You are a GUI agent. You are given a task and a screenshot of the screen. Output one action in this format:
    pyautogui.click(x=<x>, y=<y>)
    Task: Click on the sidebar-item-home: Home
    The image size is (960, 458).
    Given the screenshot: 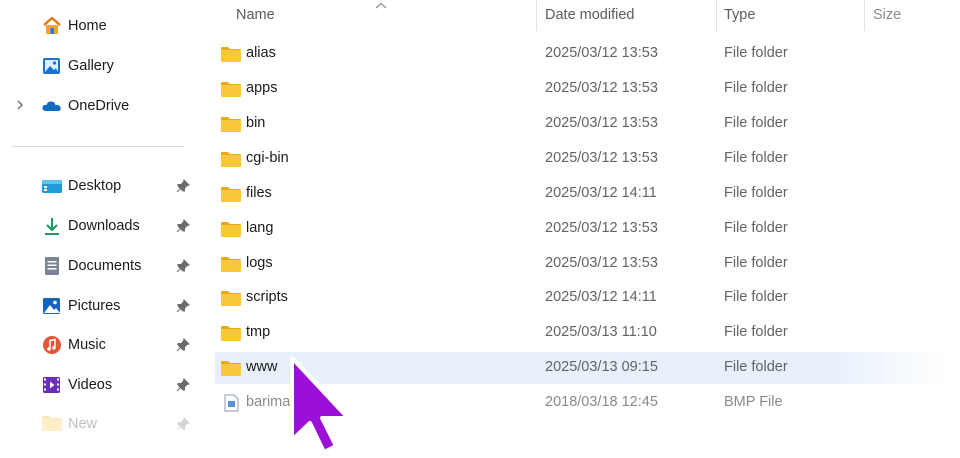 What is the action you would take?
    pyautogui.click(x=99, y=26)
    